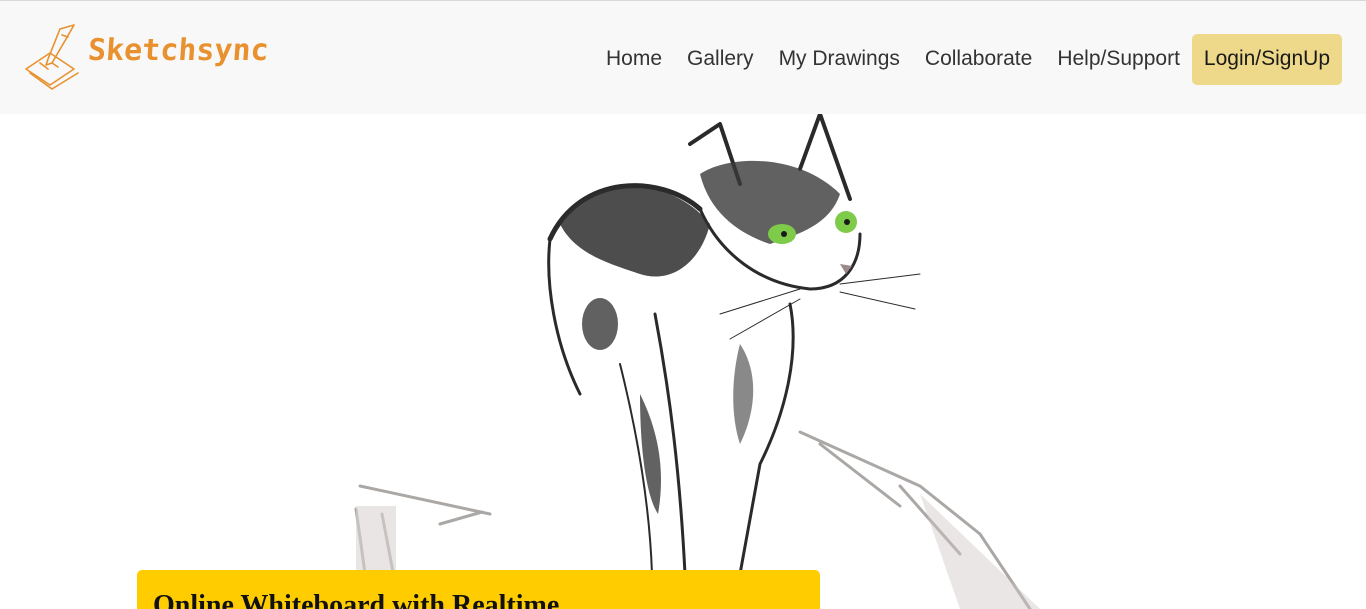 Image resolution: width=1366 pixels, height=609 pixels. I want to click on hero-title: Online Whiteboard with Realtime, so click(356, 599).